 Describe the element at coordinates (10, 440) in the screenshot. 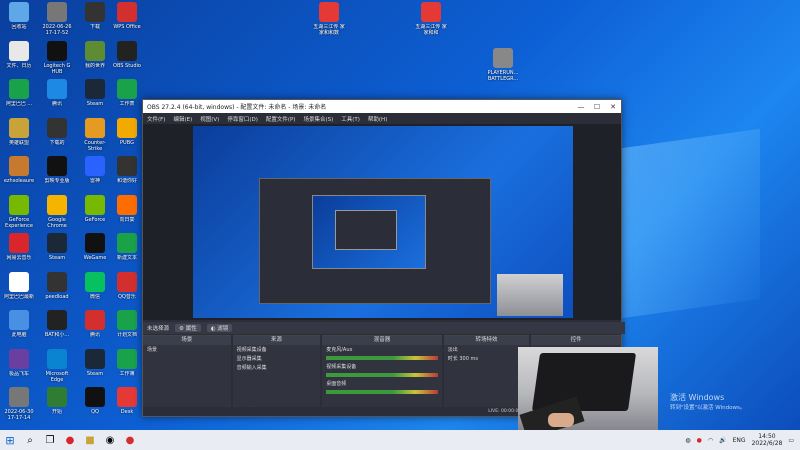

I see `windows-start-icon: ⊞` at that location.